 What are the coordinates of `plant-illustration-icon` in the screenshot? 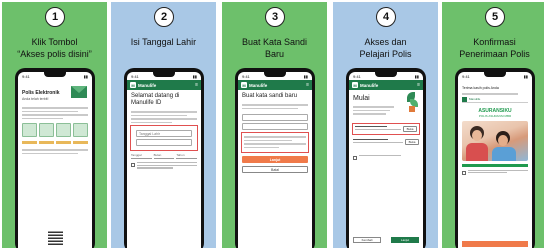 It's located at (412, 102).